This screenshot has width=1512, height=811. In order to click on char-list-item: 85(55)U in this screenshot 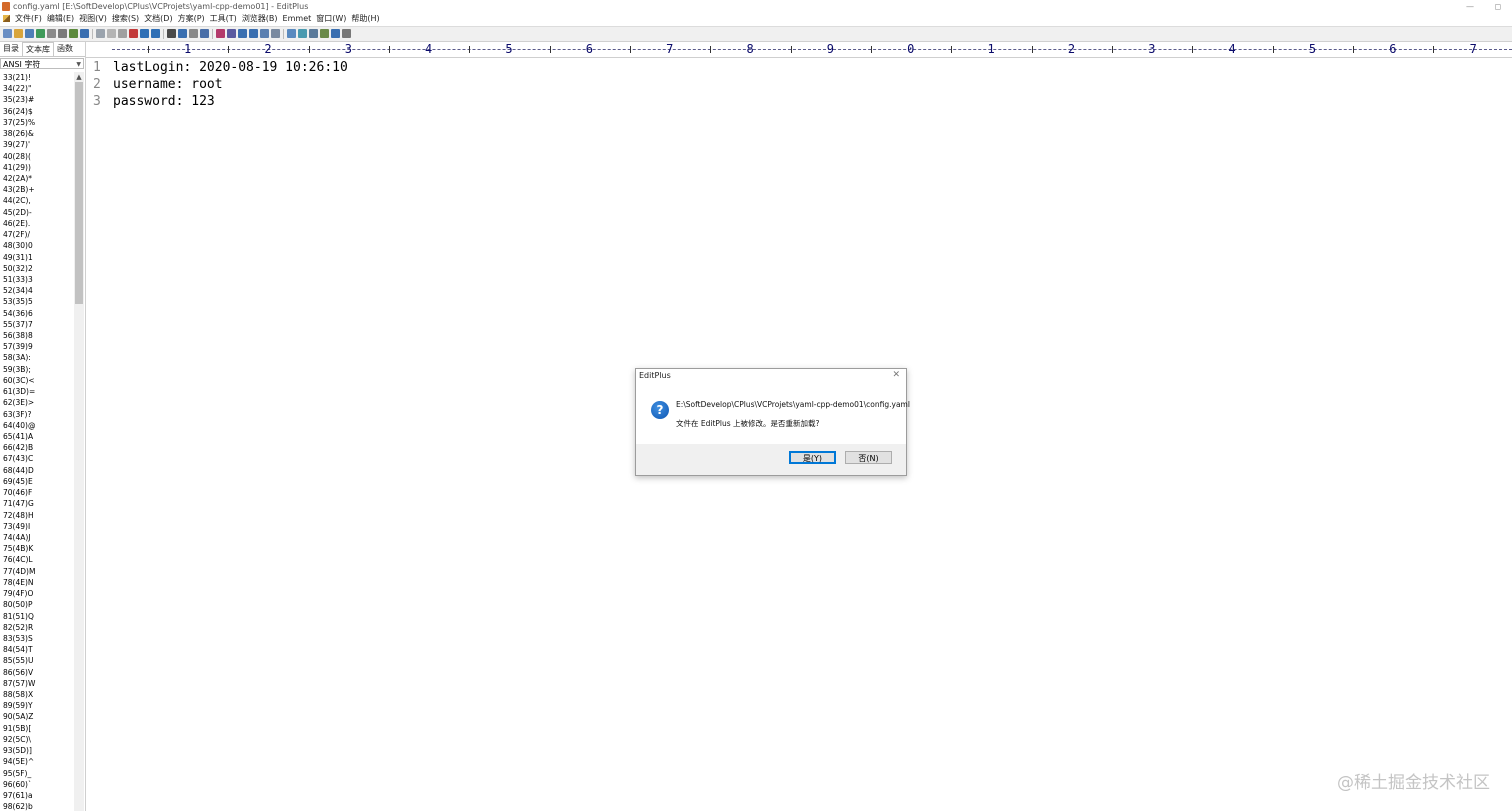, I will do `click(37, 660)`.